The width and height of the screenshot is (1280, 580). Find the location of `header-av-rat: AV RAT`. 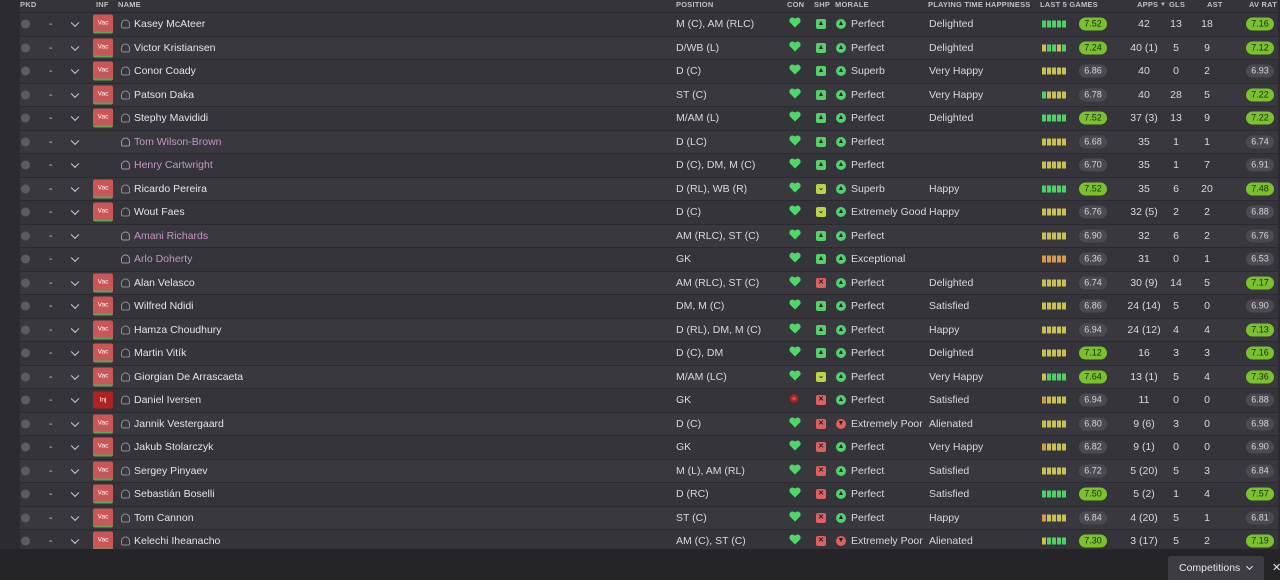

header-av-rat: AV RAT is located at coordinates (1263, 5).